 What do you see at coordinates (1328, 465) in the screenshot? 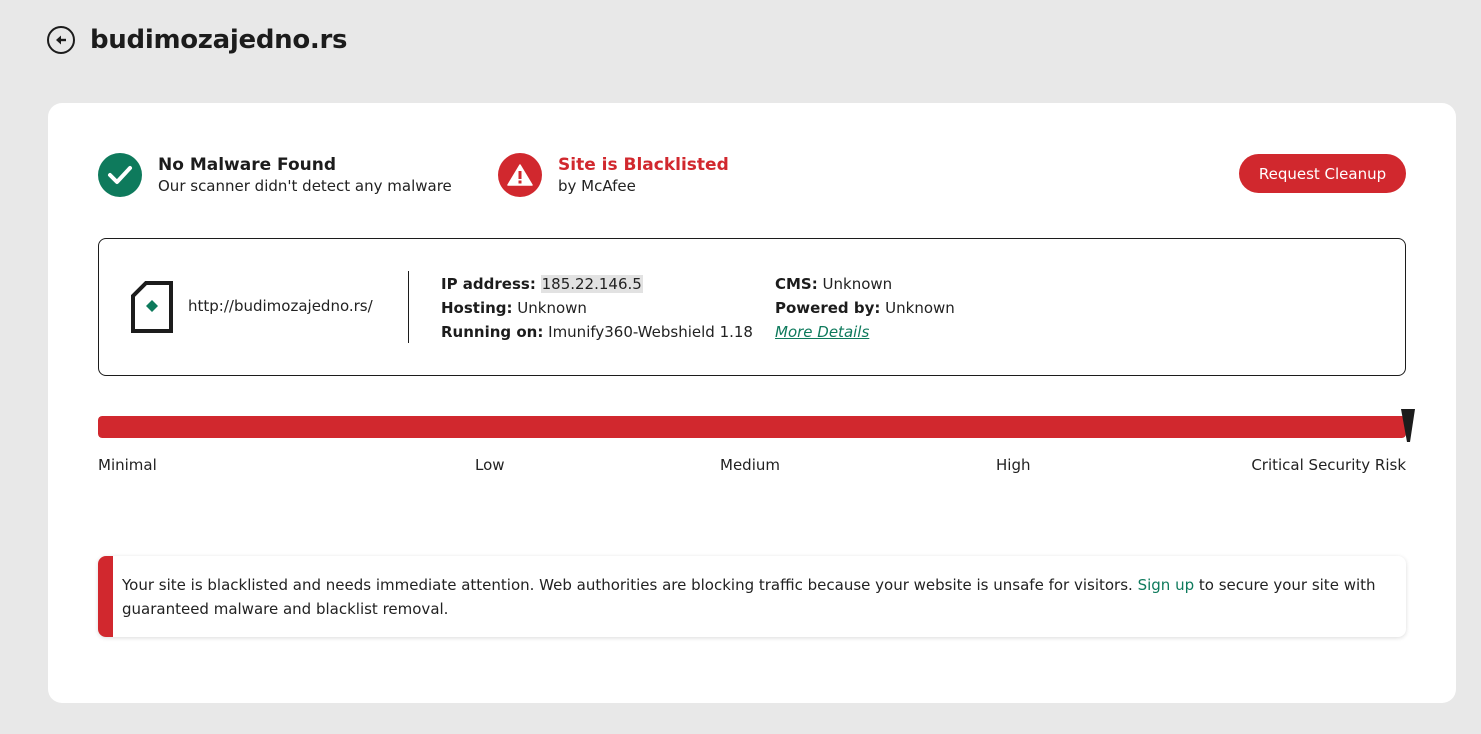
I see `risk-label-critical: Critical Security Risk` at bounding box center [1328, 465].